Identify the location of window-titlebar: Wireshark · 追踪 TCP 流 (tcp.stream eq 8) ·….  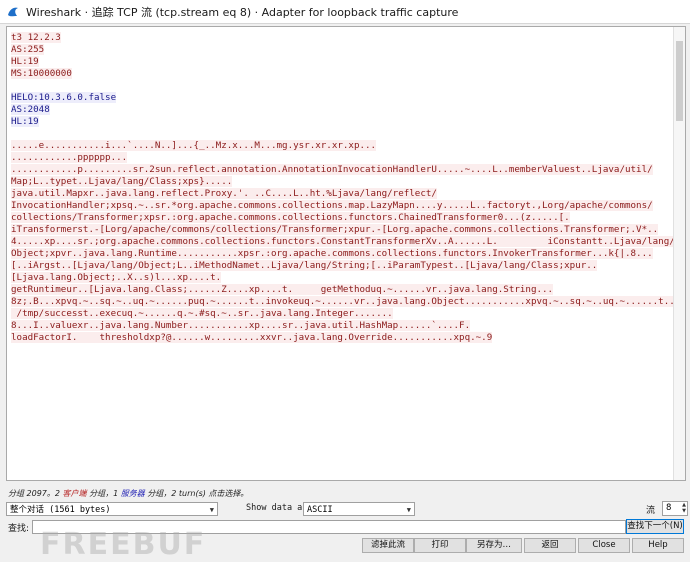
(345, 12).